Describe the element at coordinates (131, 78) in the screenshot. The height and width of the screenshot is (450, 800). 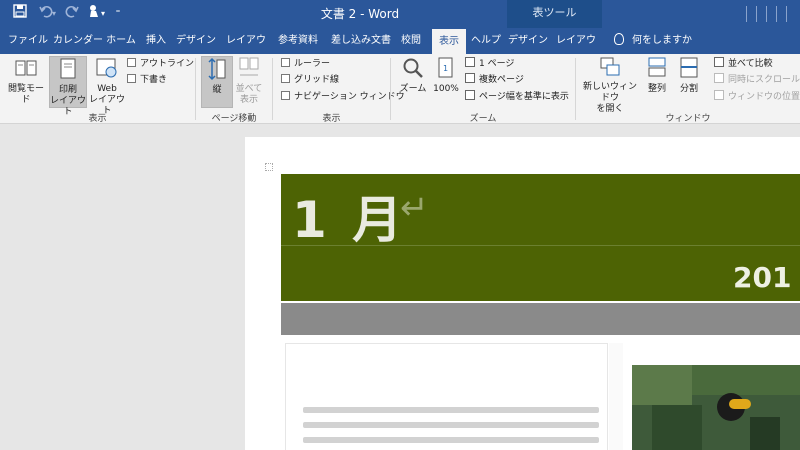
I see `draft-icon` at that location.